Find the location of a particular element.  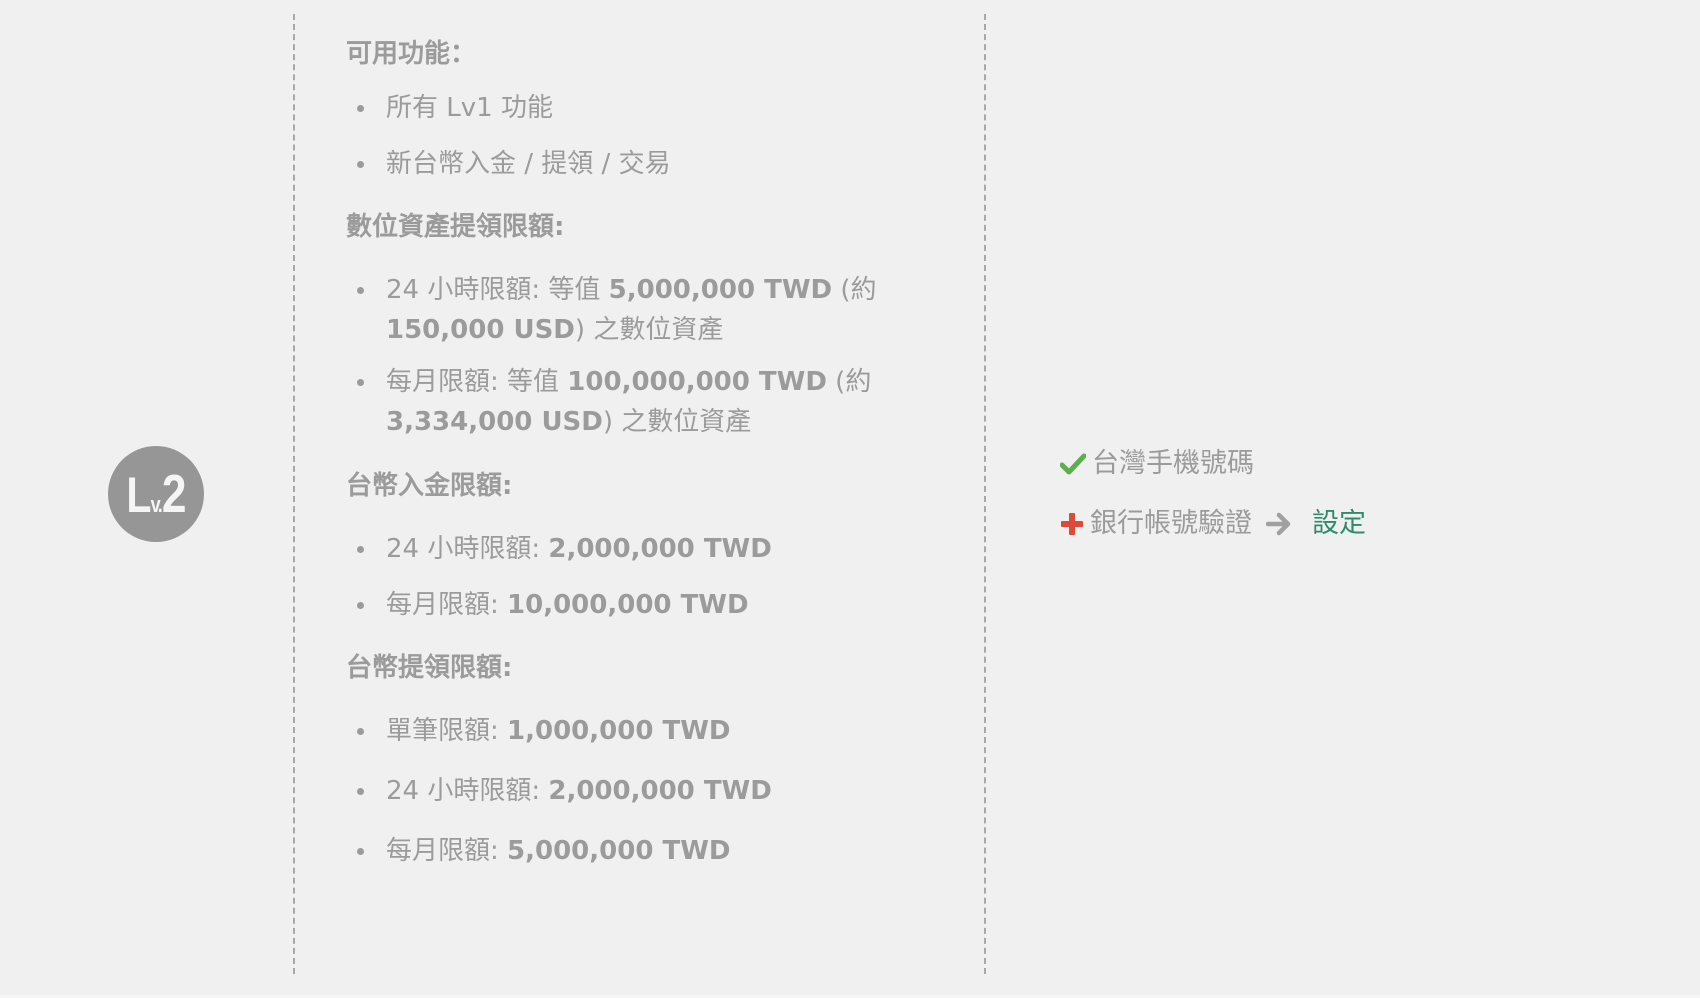

twd-withdraw-title: 台幣提領限額: is located at coordinates (429, 668).